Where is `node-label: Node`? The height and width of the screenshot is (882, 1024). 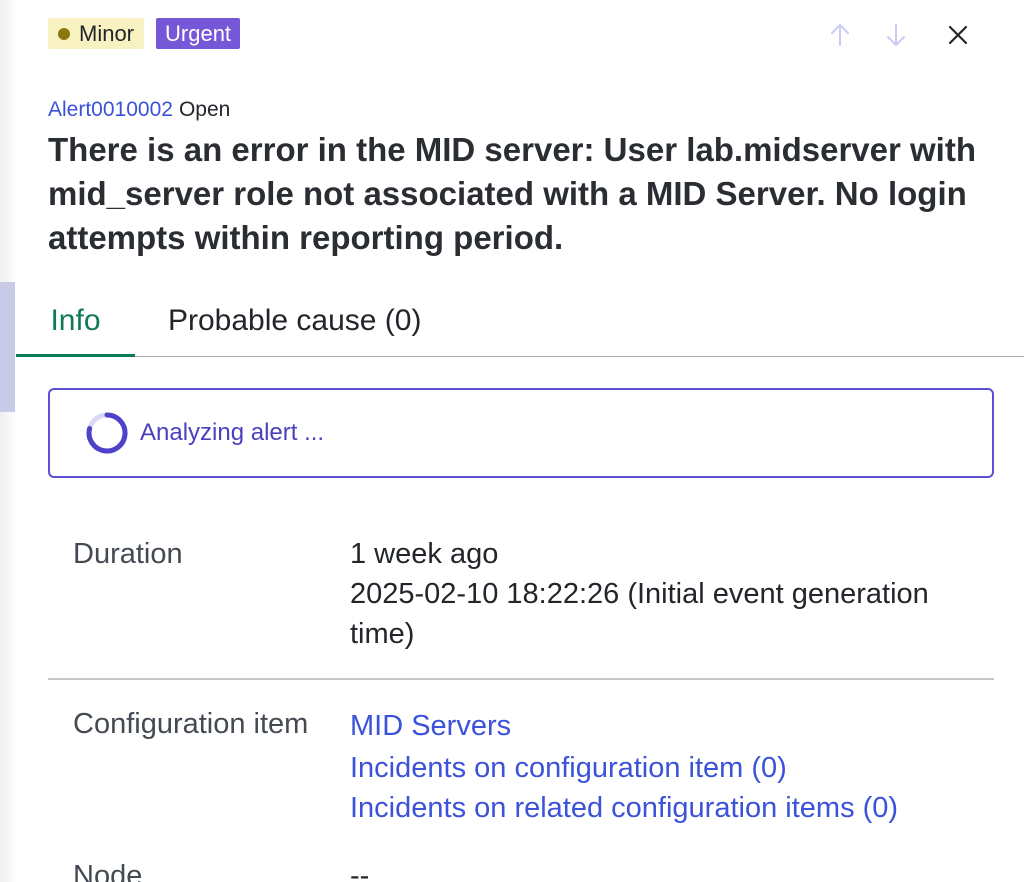
node-label: Node is located at coordinates (108, 871).